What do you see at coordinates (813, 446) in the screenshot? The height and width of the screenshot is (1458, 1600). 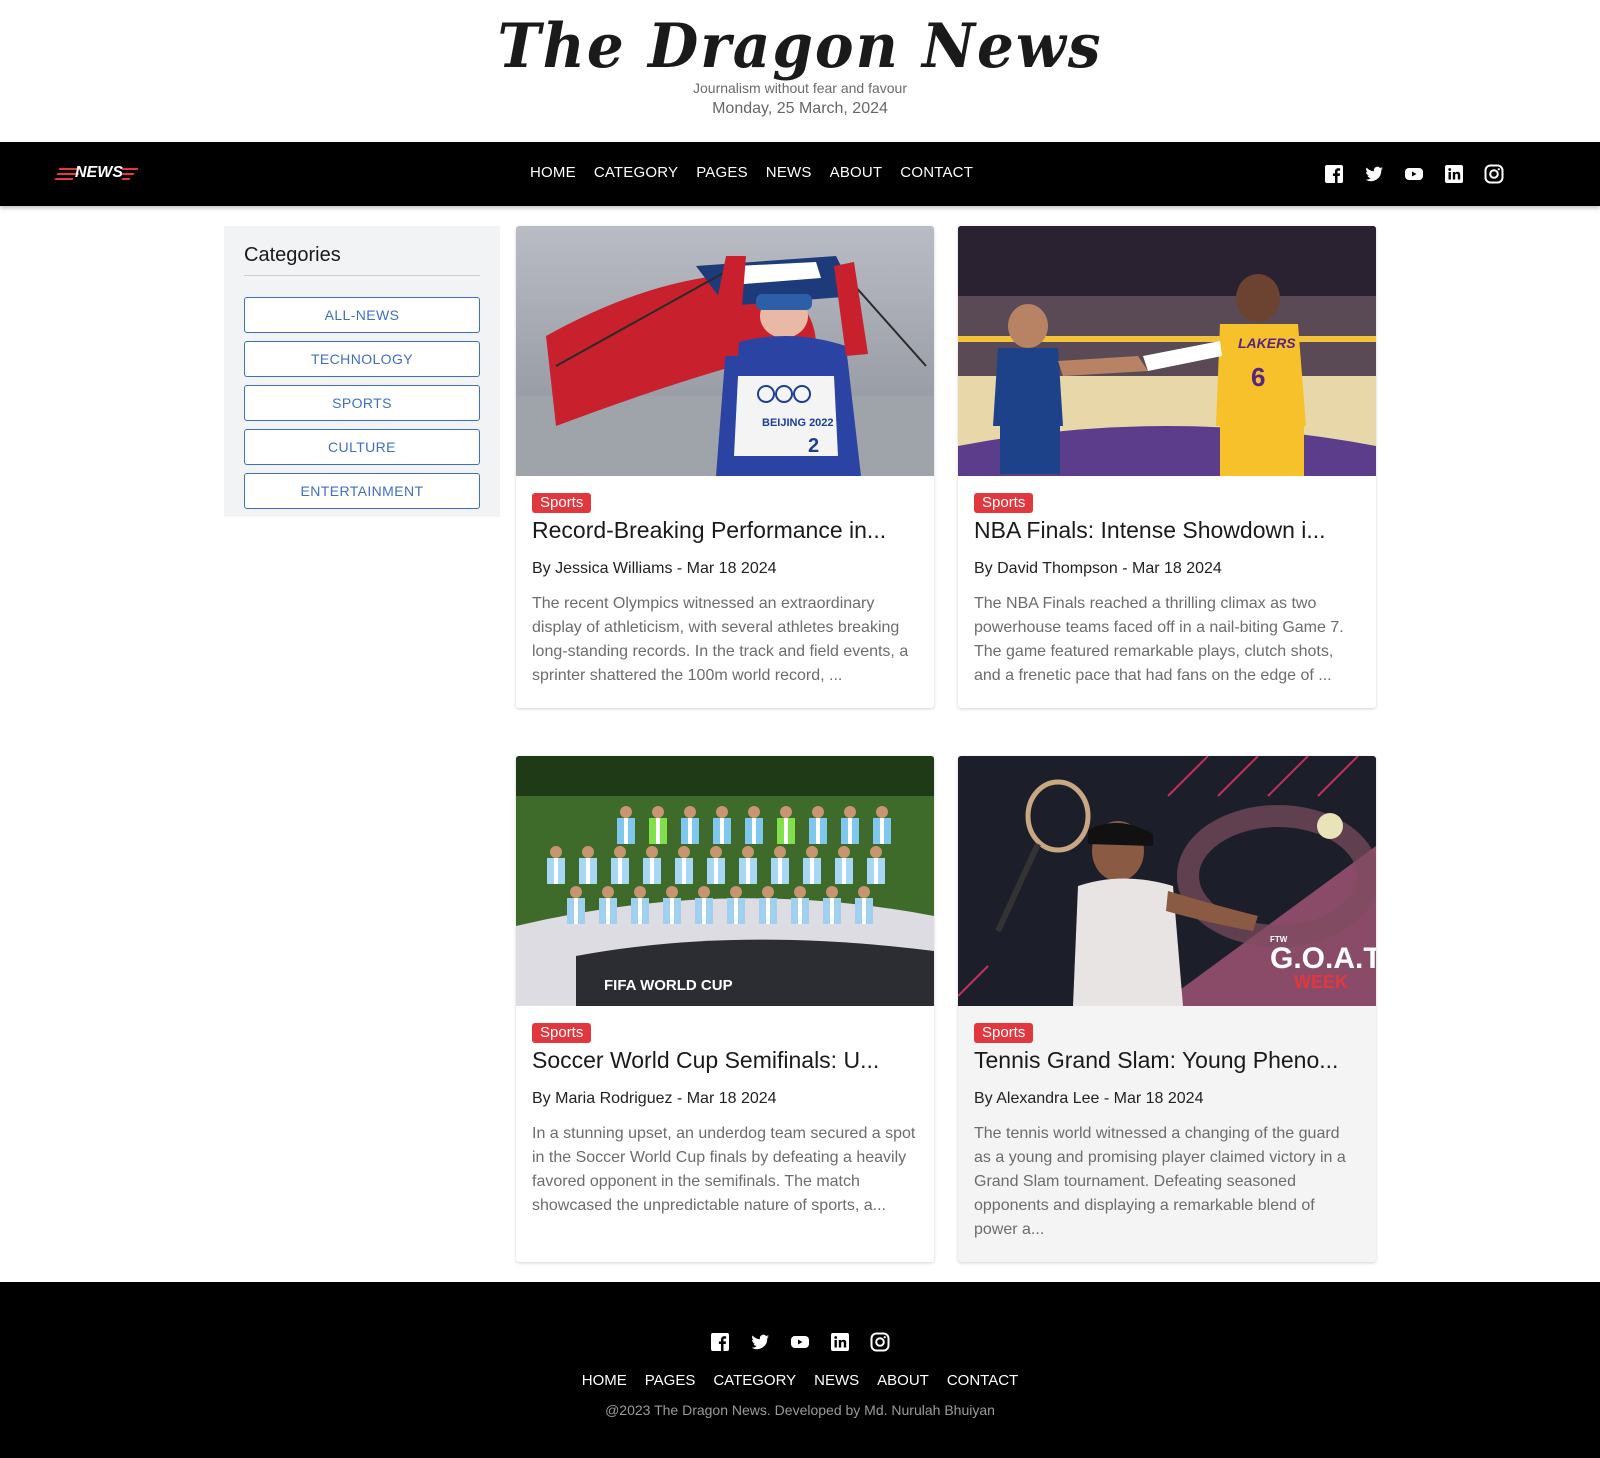 I see `svg-text: 2` at bounding box center [813, 446].